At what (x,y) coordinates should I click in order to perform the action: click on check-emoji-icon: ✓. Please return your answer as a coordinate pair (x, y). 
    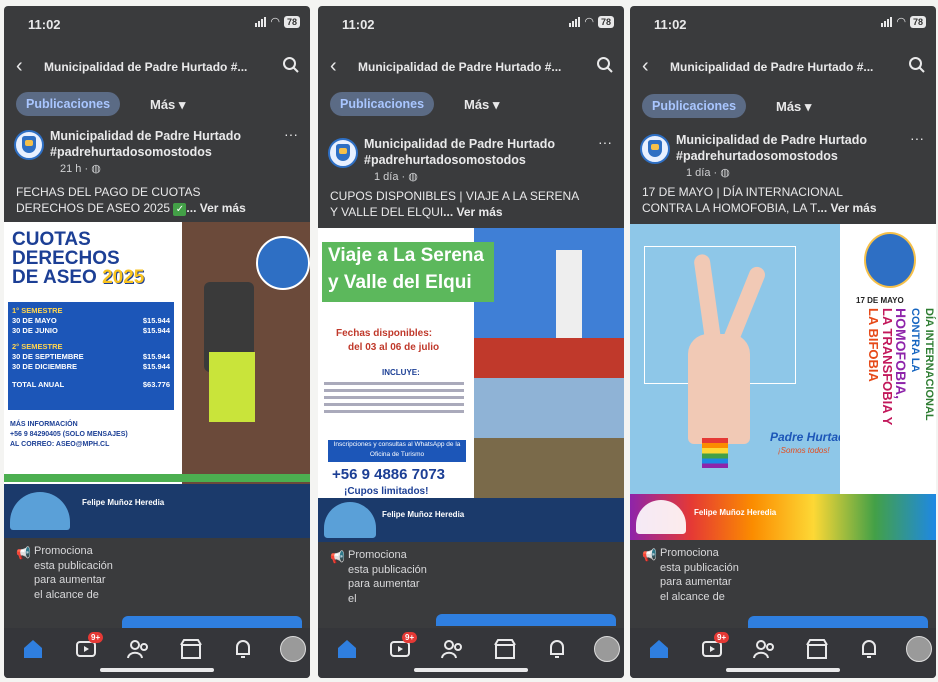
    Looking at the image, I should click on (180, 209).